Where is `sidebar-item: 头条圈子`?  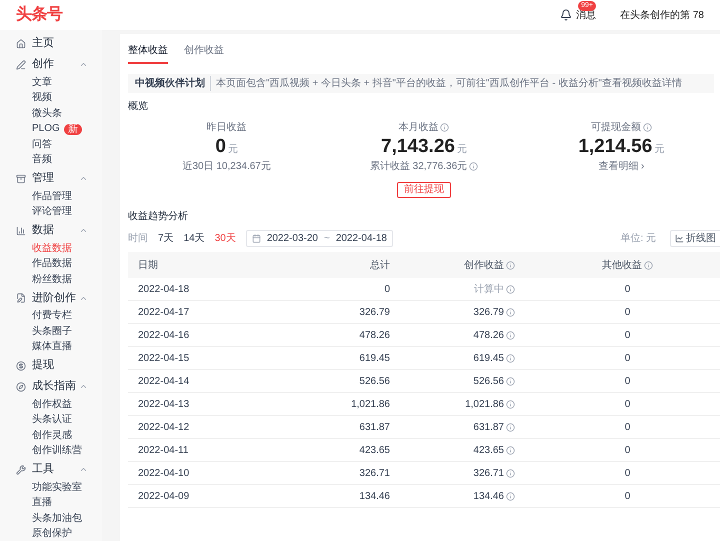 sidebar-item: 头条圈子 is located at coordinates (52, 332).